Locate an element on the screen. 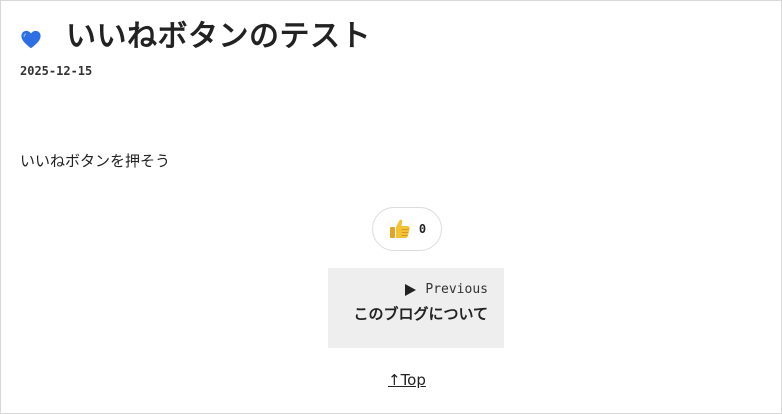  thumbs-up-icon is located at coordinates (399, 228).